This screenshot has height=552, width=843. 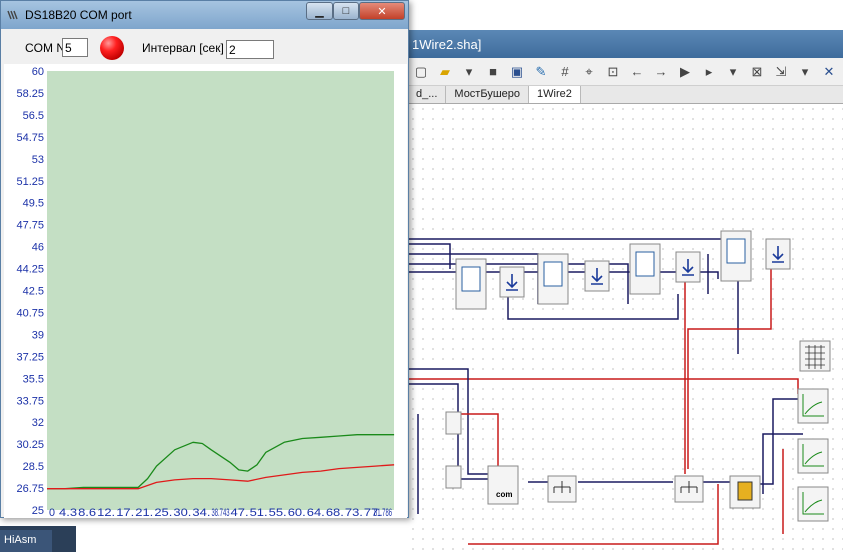 What do you see at coordinates (421, 72) in the screenshot?
I see `new-file-icon: ▢` at bounding box center [421, 72].